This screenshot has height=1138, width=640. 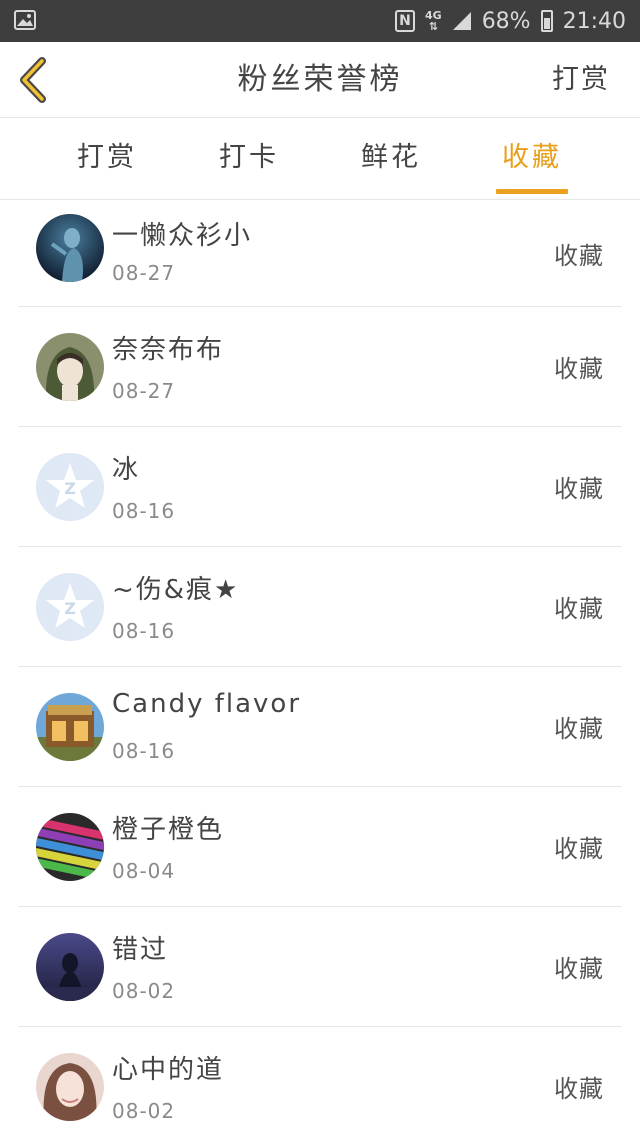 I want to click on tab-flowers: 鲜花, so click(x=391, y=159).